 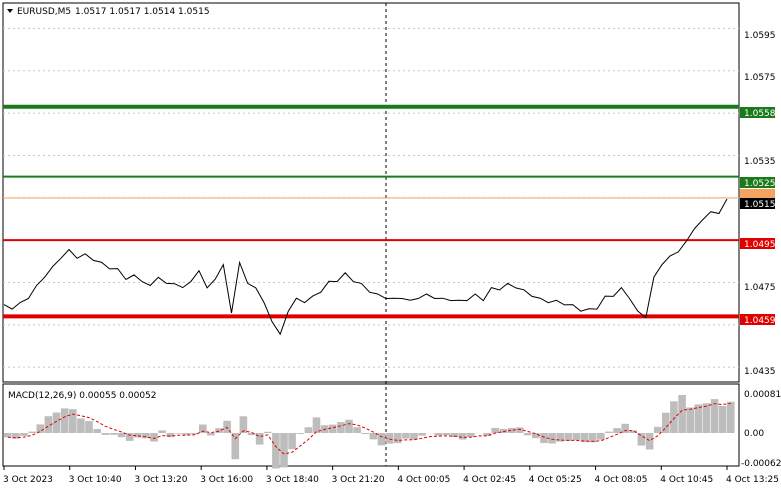 I want to click on time-label: 3 Oct 16:00, so click(x=226, y=480).